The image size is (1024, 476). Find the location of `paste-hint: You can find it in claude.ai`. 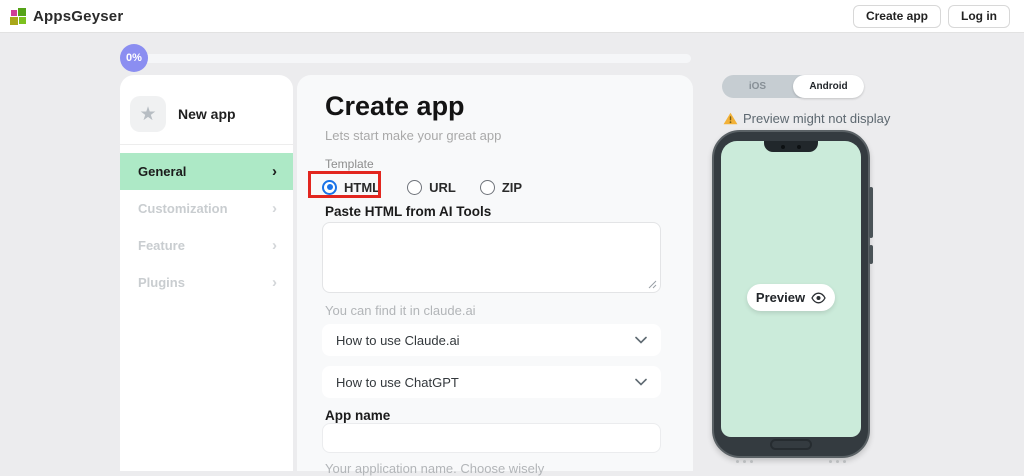

paste-hint: You can find it in claude.ai is located at coordinates (400, 310).